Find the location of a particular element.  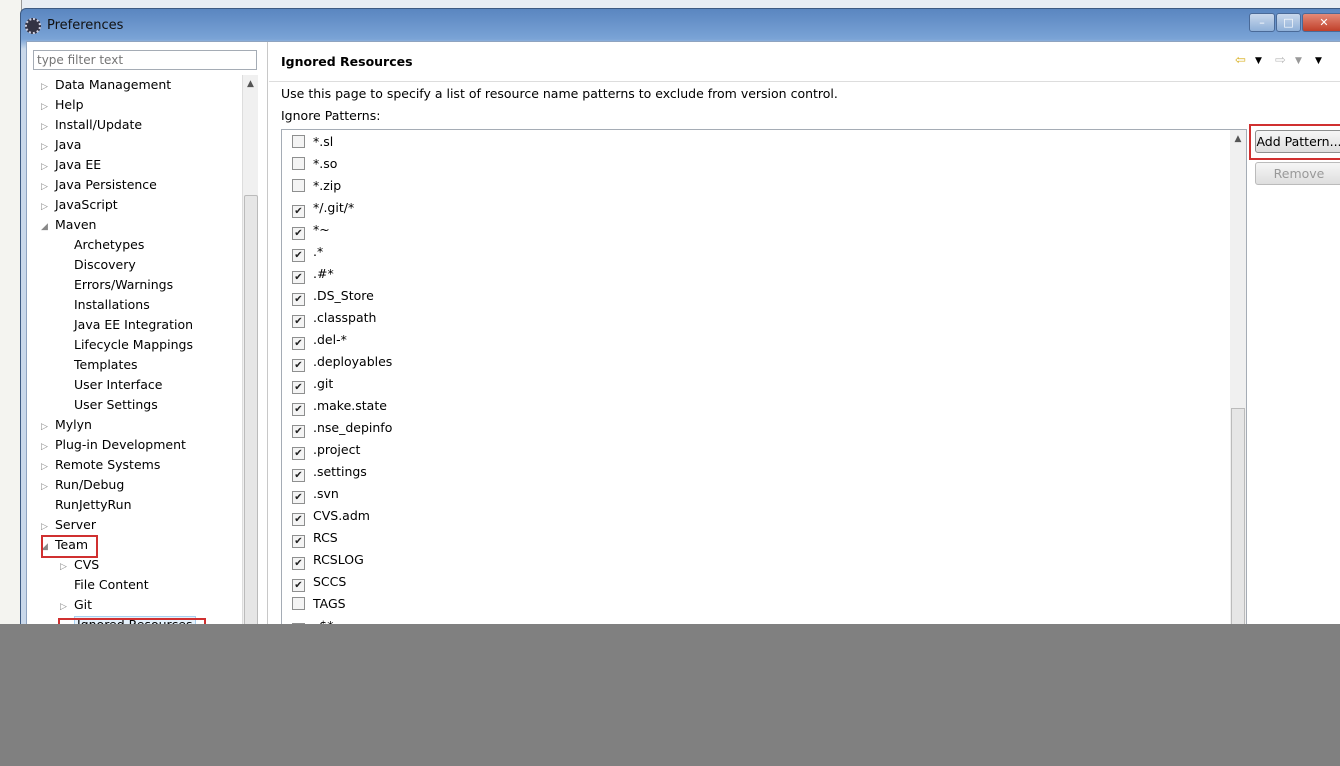

pattern-row: ✔ .DS_Store is located at coordinates (333, 296).